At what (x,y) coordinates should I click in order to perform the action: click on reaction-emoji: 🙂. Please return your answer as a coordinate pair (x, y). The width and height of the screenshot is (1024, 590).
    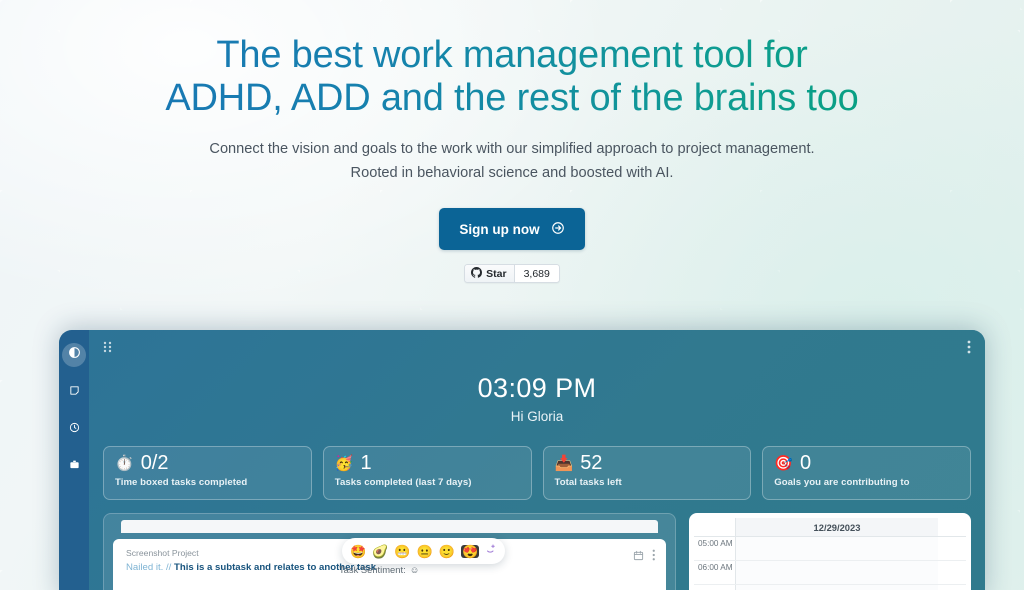
    Looking at the image, I should click on (447, 551).